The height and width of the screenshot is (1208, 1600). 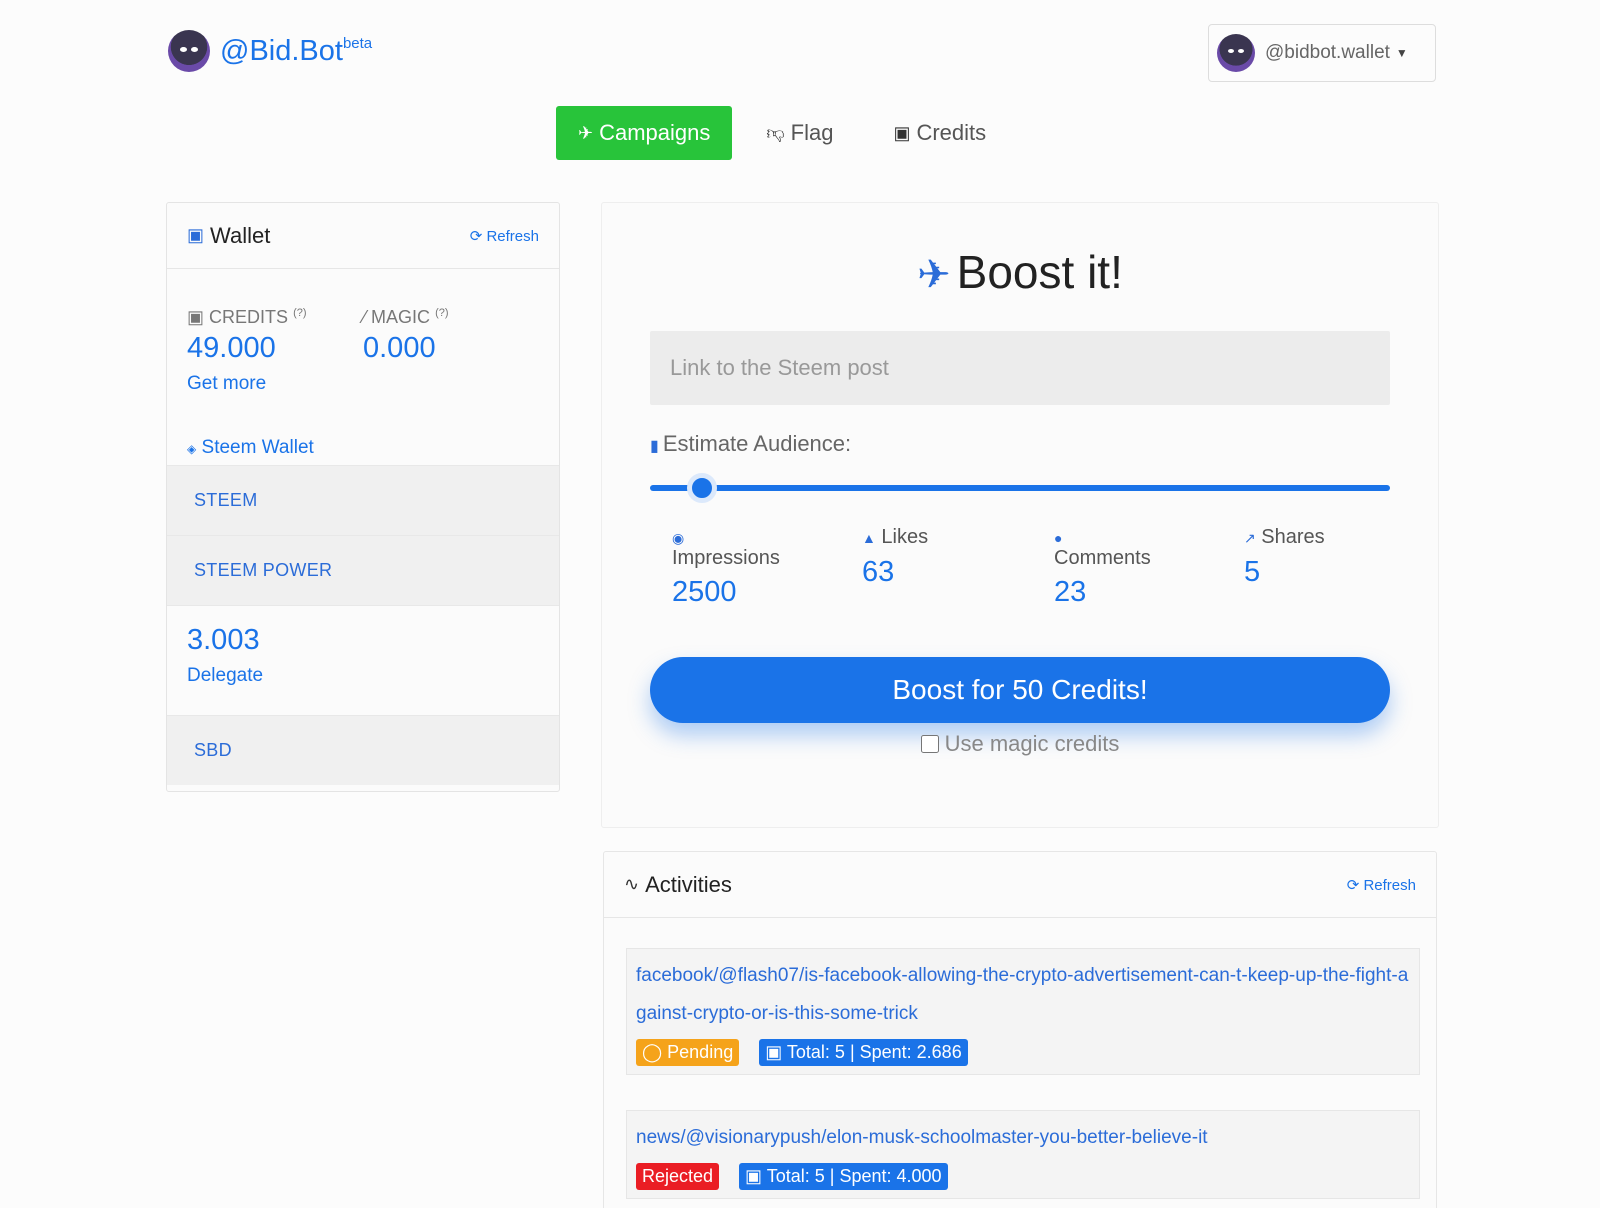 What do you see at coordinates (363, 676) in the screenshot?
I see `delegate-link: Delegate` at bounding box center [363, 676].